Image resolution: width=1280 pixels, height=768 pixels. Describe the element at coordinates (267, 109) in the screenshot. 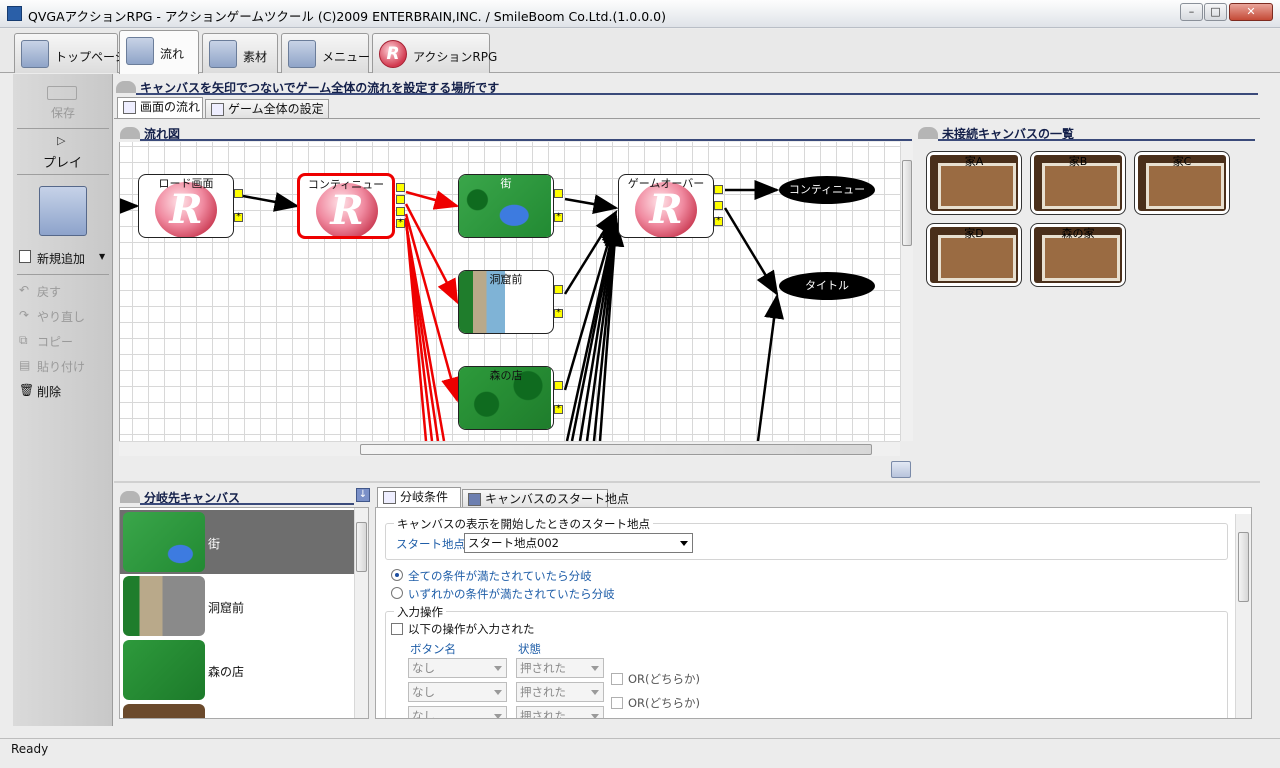

I see `tab-game-settings: ゲーム全体の設定` at that location.